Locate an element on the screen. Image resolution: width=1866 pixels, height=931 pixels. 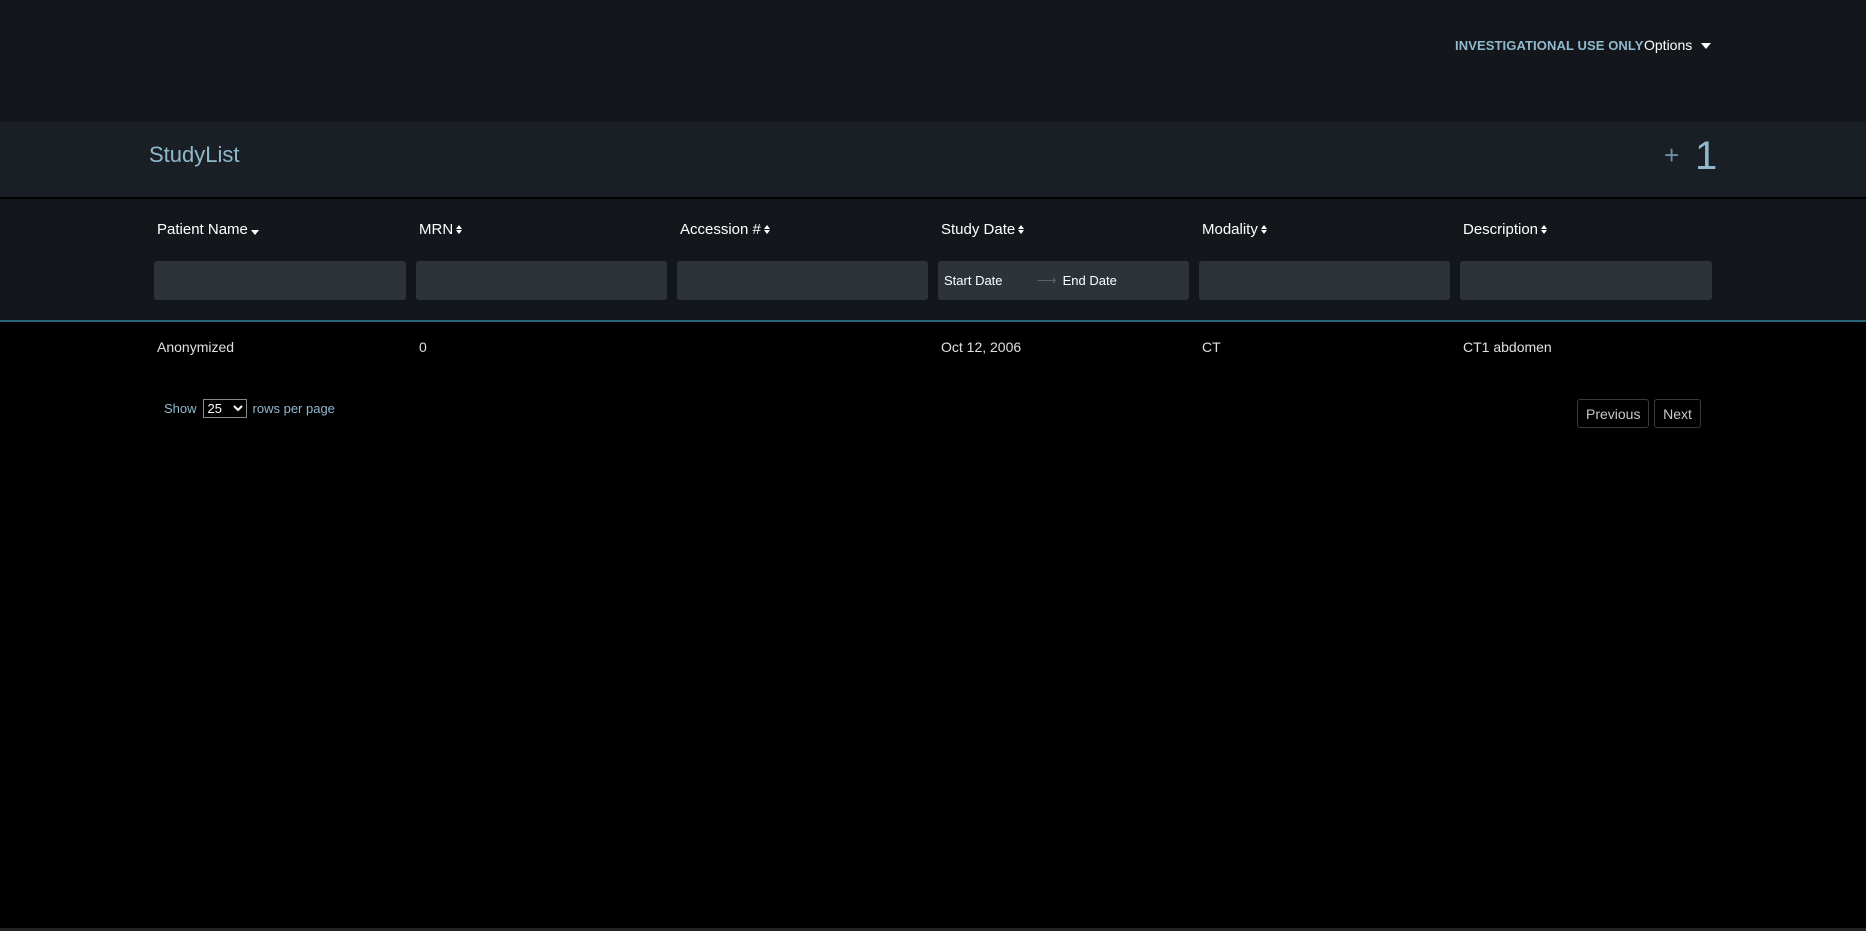
column-header-modality: Modality is located at coordinates (1234, 229).